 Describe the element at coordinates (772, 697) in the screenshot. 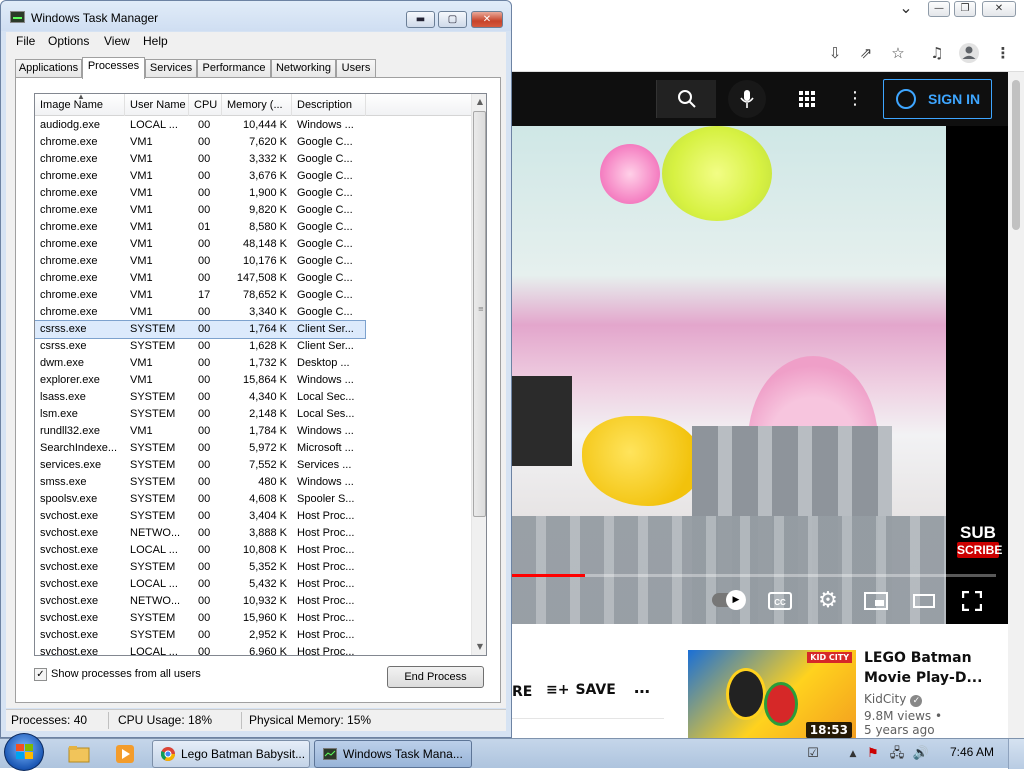

I see `recommended-video-thumbnail: KID CITY 18:53` at that location.